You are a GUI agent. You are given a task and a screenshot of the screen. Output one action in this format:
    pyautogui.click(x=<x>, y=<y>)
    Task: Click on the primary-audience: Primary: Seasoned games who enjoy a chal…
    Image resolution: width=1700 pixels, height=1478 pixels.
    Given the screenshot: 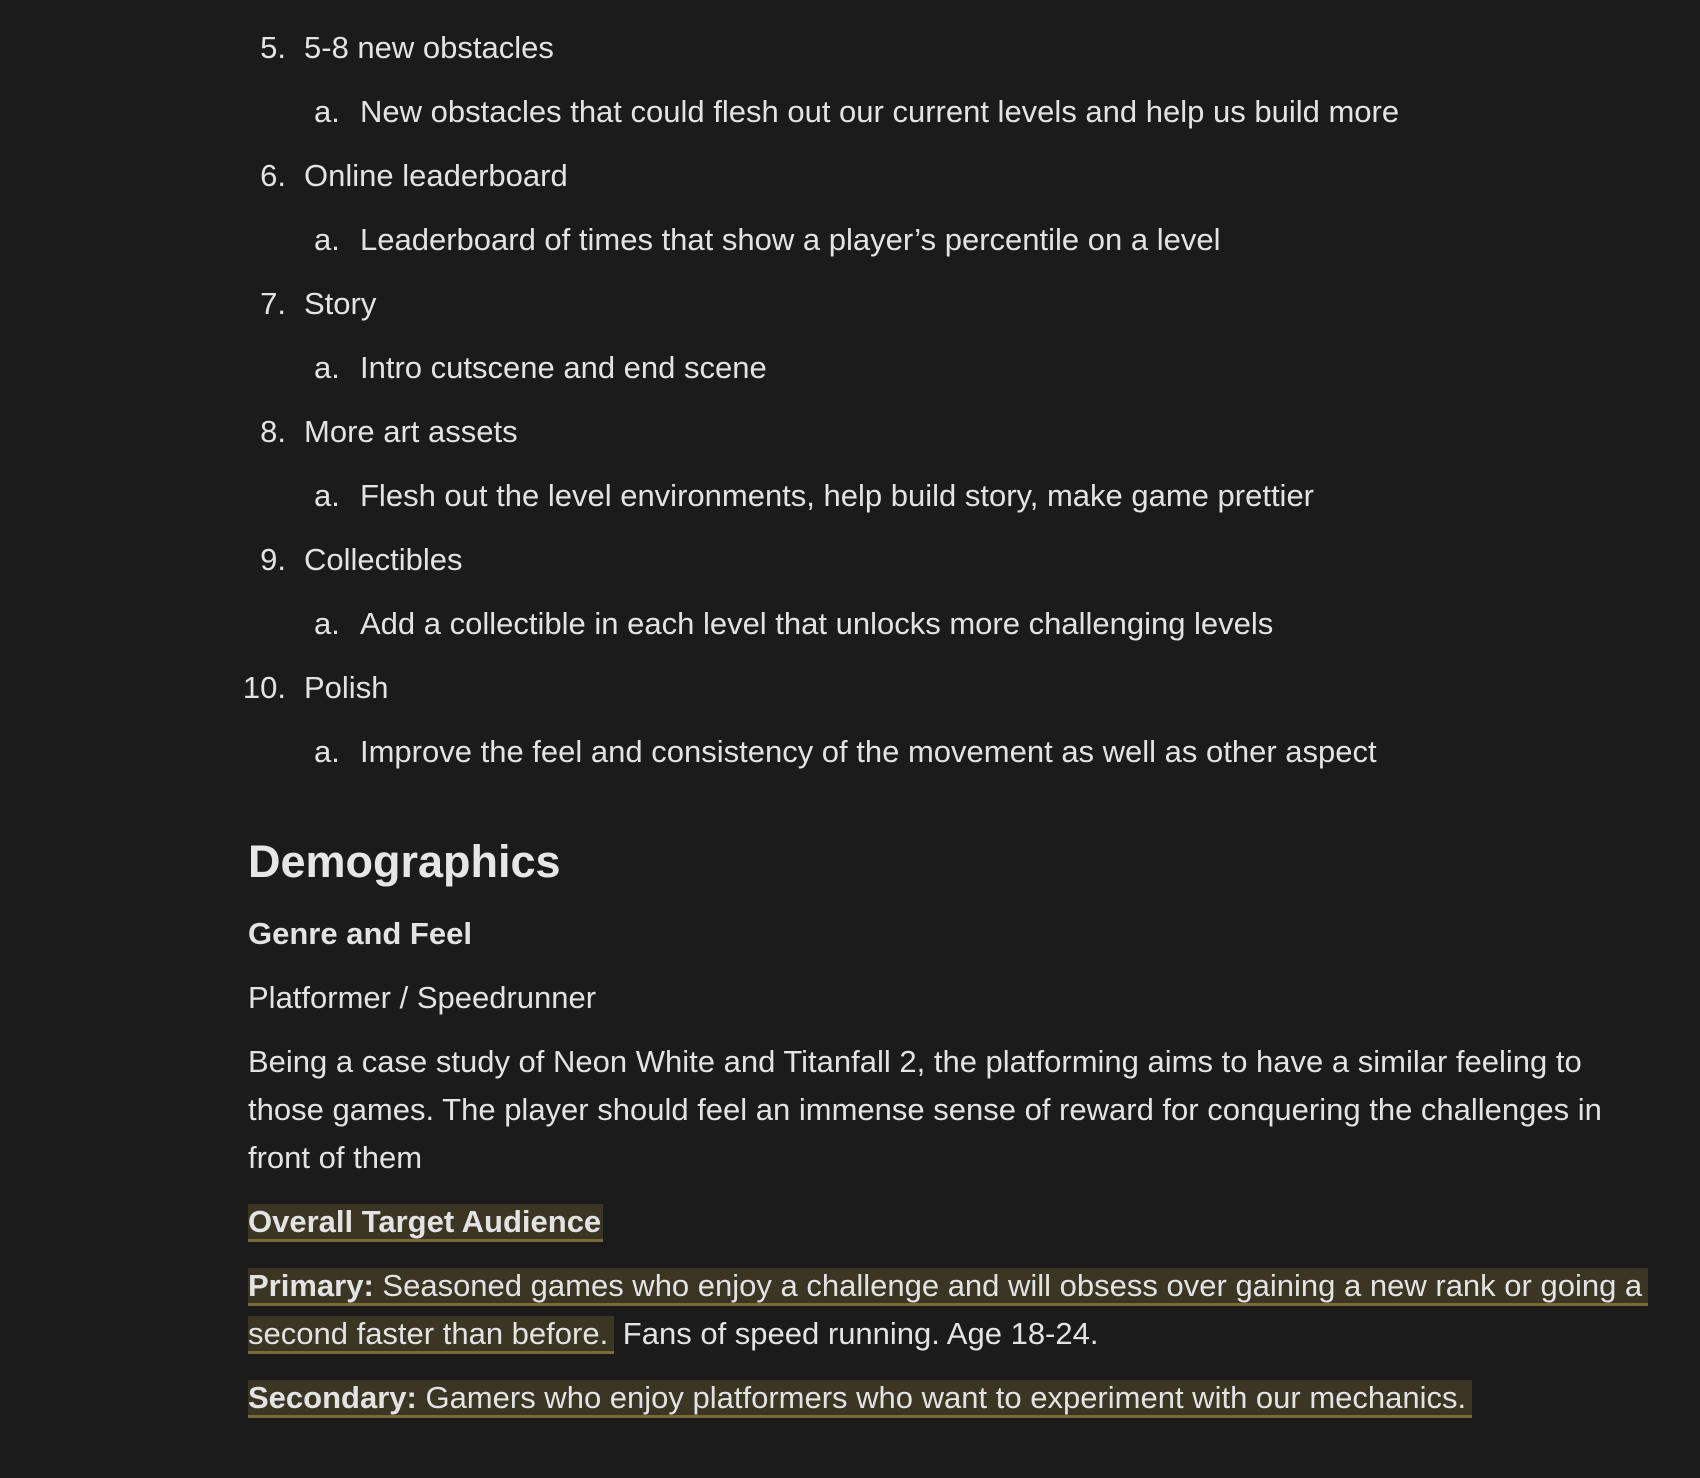 What is the action you would take?
    pyautogui.click(x=953, y=1310)
    